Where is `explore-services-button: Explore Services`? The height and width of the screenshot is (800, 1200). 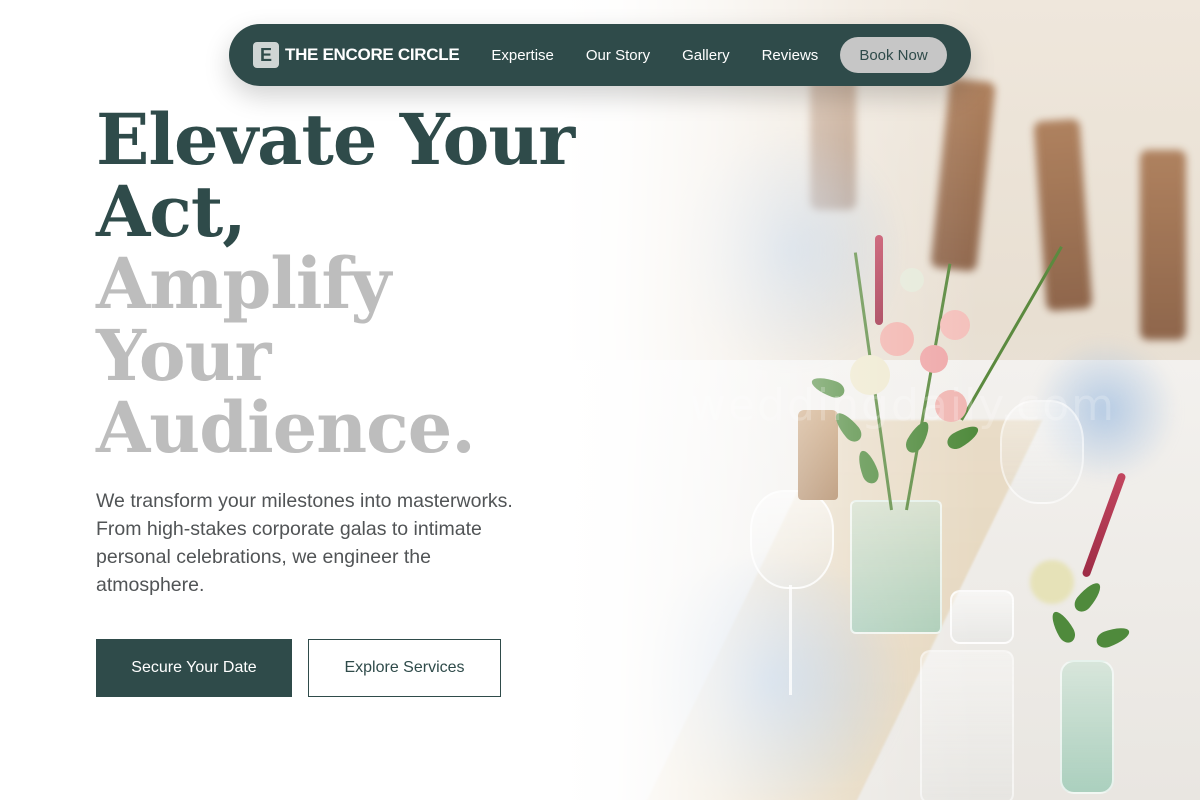
explore-services-button: Explore Services is located at coordinates (404, 668).